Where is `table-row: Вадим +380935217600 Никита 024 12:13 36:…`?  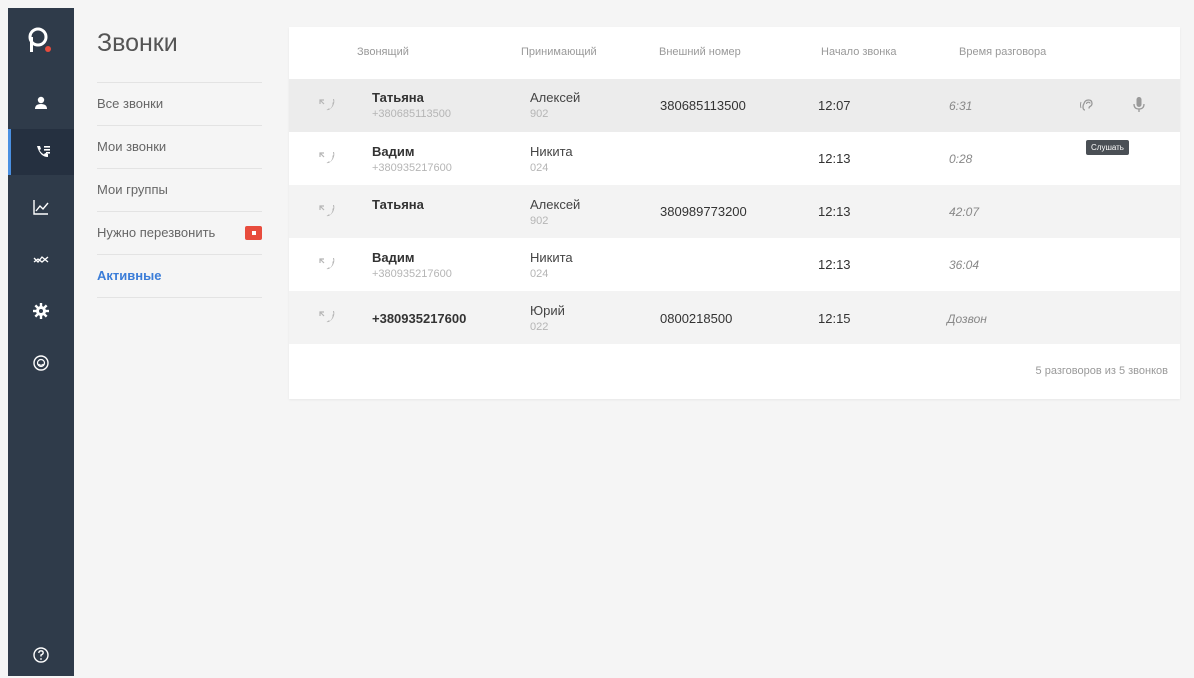
table-row: Вадим +380935217600 Никита 024 12:13 36:… is located at coordinates (734, 264).